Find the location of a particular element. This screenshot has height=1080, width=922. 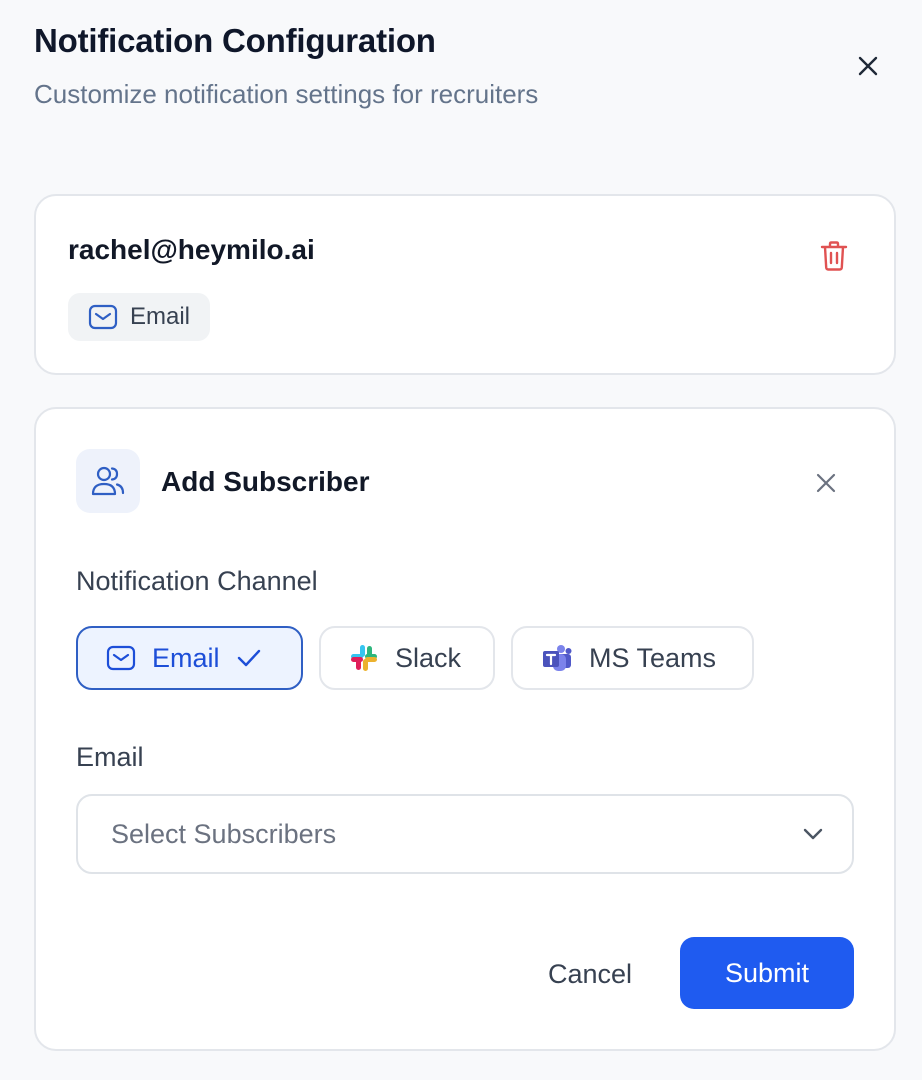

chip-label: Email is located at coordinates (160, 316).